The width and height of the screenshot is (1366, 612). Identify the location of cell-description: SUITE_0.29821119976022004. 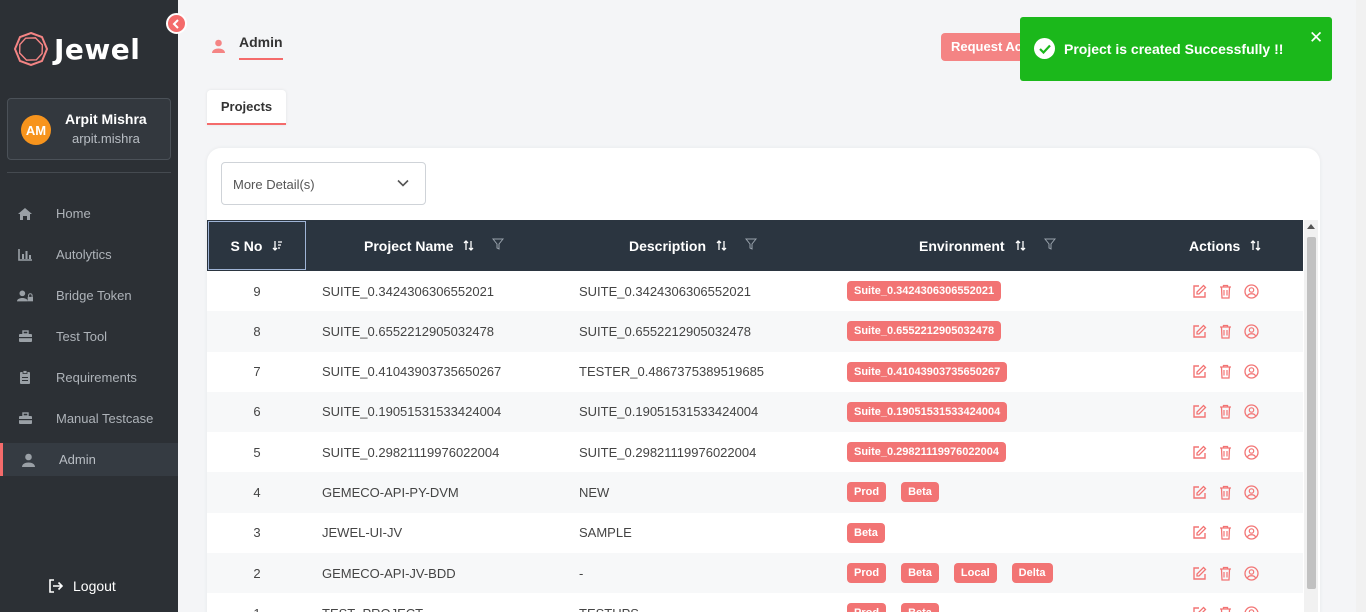
(668, 452).